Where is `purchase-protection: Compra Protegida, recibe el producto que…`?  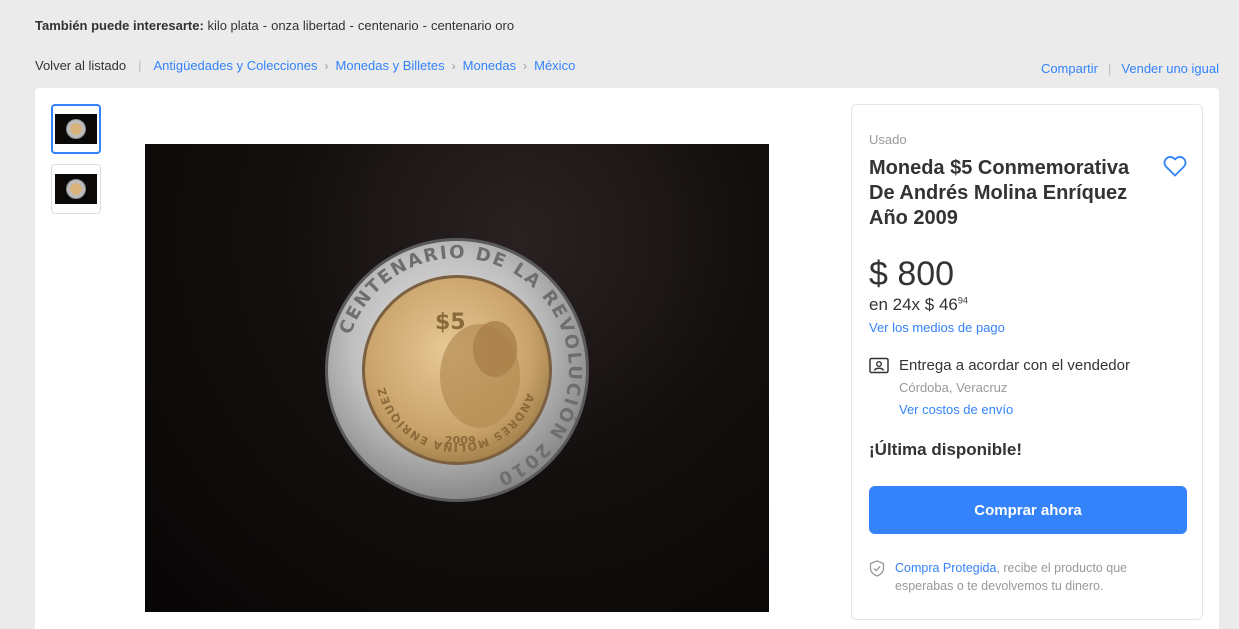
purchase-protection: Compra Protegida, recibe el producto que… is located at coordinates (1040, 577).